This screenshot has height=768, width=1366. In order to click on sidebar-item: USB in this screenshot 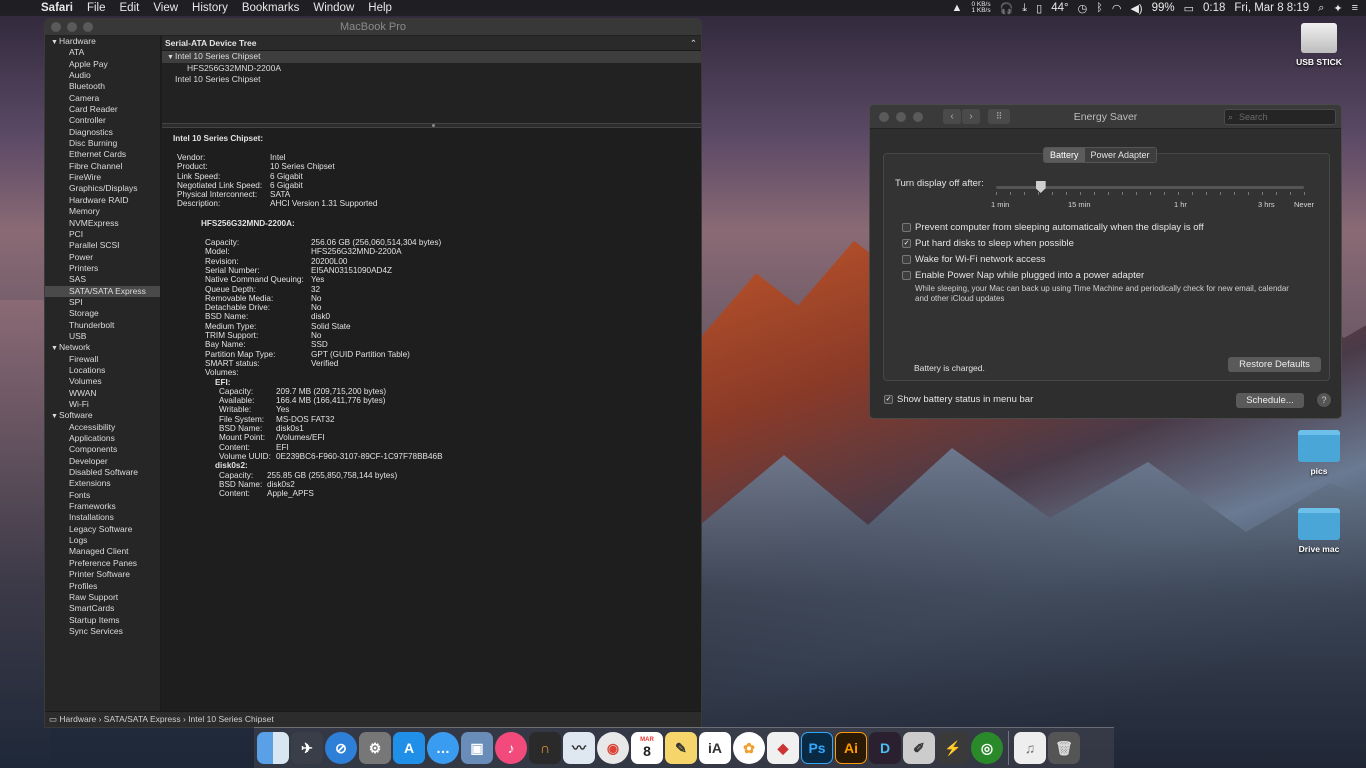, I will do `click(102, 336)`.